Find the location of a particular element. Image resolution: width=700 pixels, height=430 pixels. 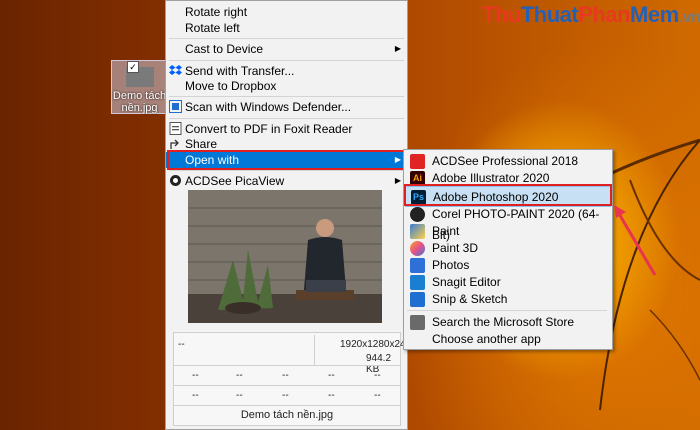

annotation-arrow is located at coordinates (635, 240).